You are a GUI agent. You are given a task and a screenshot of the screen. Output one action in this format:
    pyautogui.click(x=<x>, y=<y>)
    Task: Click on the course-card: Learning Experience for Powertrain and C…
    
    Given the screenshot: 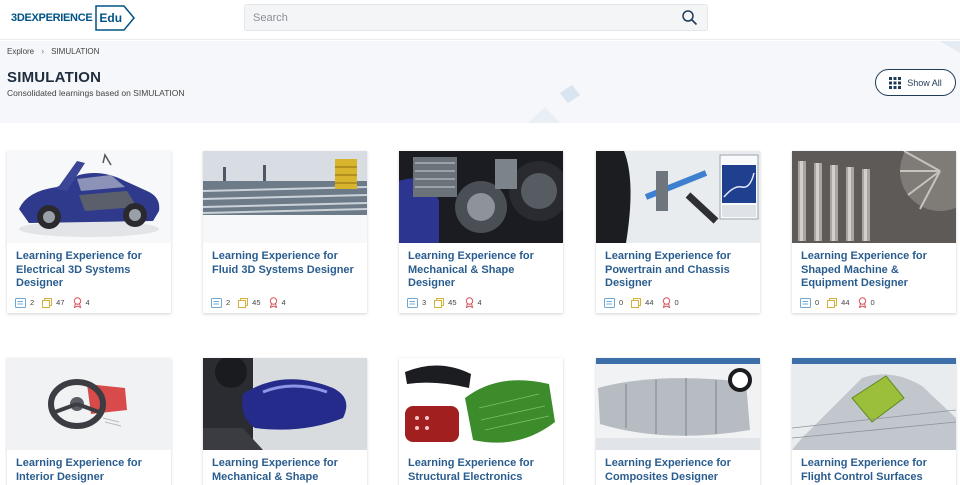 What is the action you would take?
    pyautogui.click(x=678, y=232)
    